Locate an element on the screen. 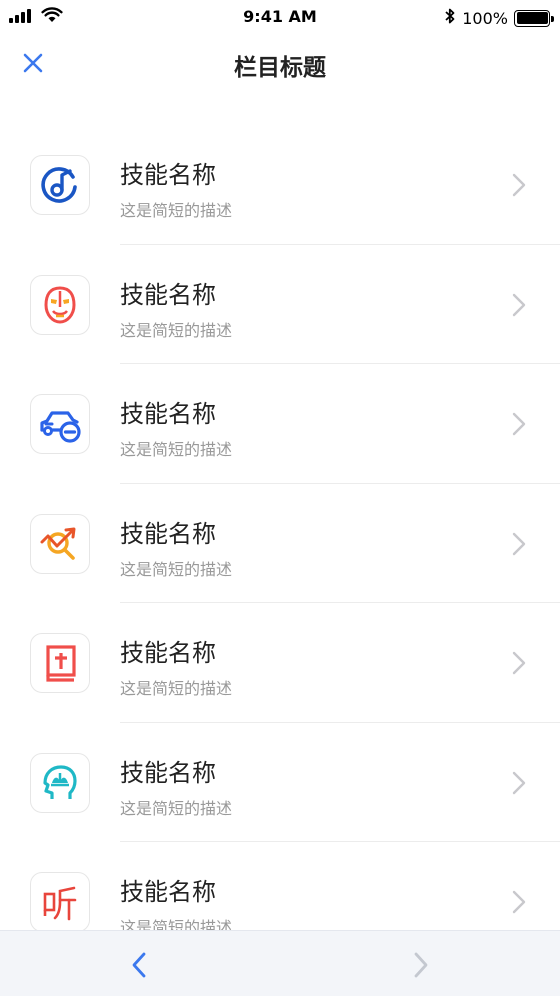 The width and height of the screenshot is (560, 996). ting-listen-icon is located at coordinates (60, 903).